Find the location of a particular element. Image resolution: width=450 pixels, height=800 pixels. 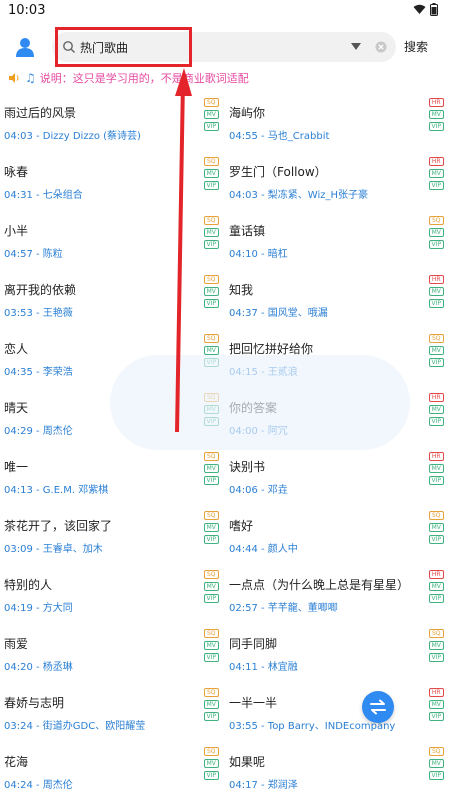

song-meta: 04:06 - 邓垚 is located at coordinates (258, 490).